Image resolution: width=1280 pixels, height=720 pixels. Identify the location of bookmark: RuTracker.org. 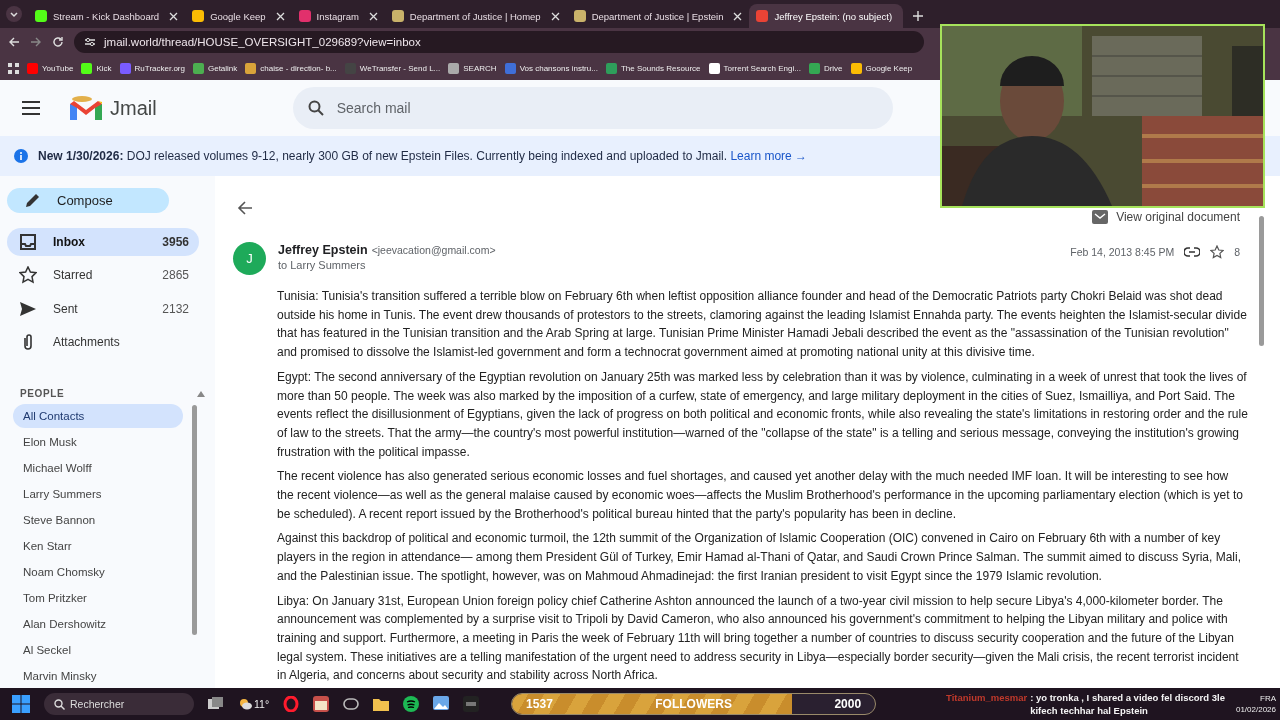
(152, 68).